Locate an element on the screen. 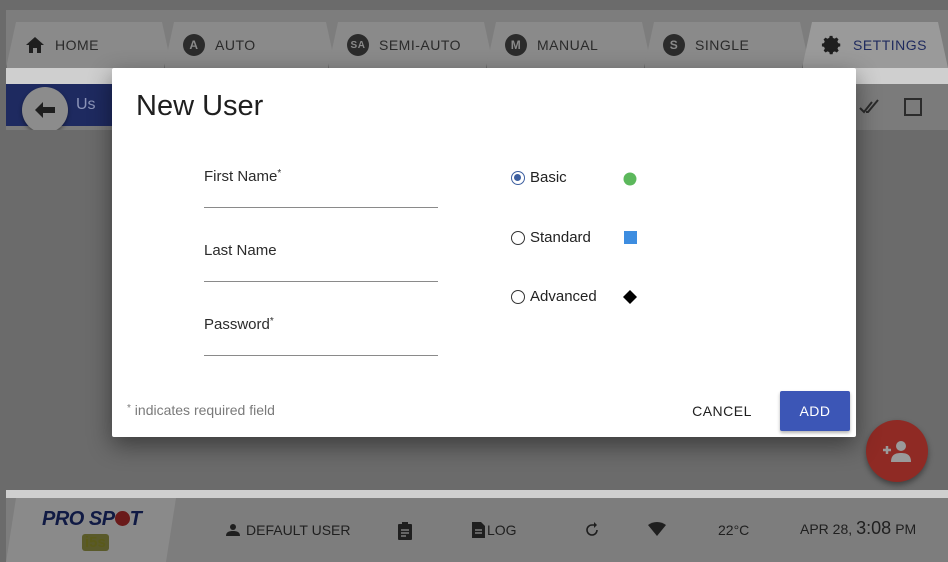  last-name-label: Last Name is located at coordinates (240, 250).